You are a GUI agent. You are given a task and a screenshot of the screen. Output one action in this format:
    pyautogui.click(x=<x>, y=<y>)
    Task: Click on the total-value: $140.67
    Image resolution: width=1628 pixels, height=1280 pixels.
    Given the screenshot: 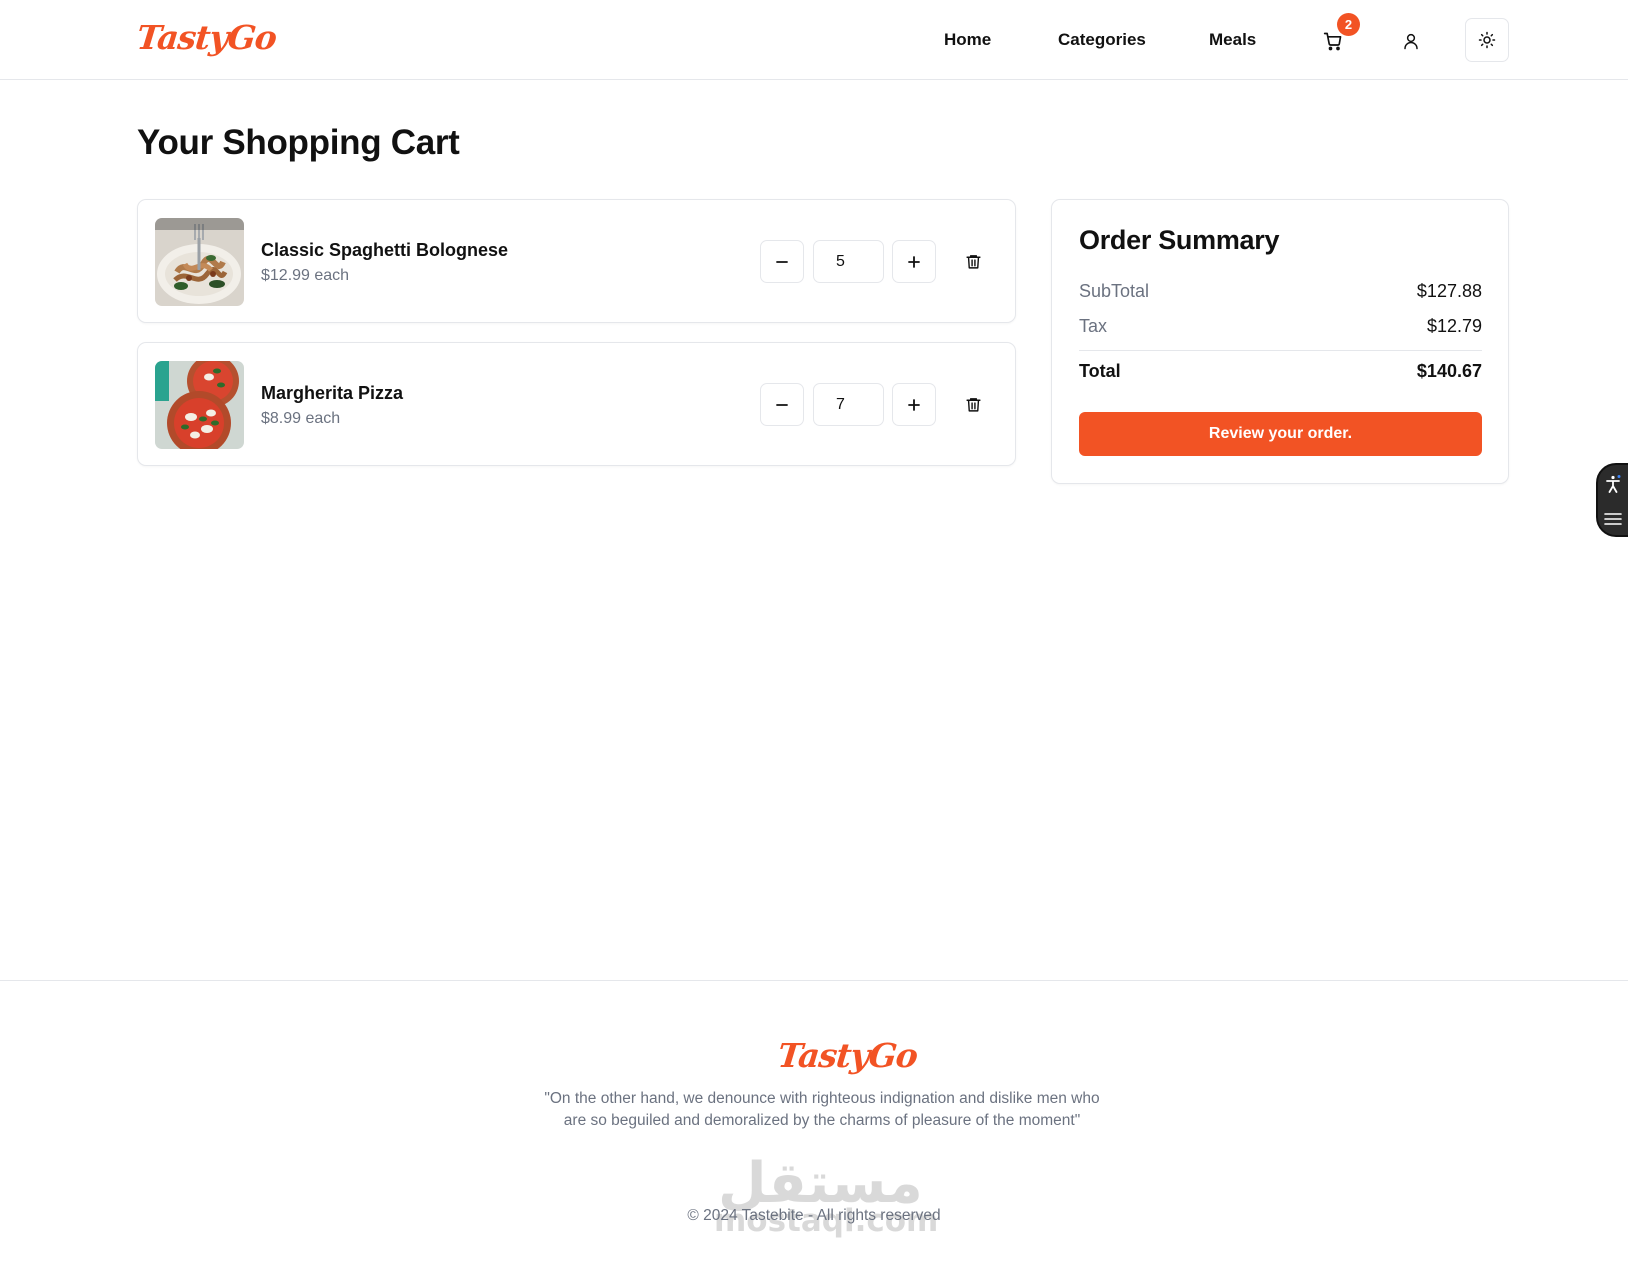 What is the action you would take?
    pyautogui.click(x=1449, y=371)
    